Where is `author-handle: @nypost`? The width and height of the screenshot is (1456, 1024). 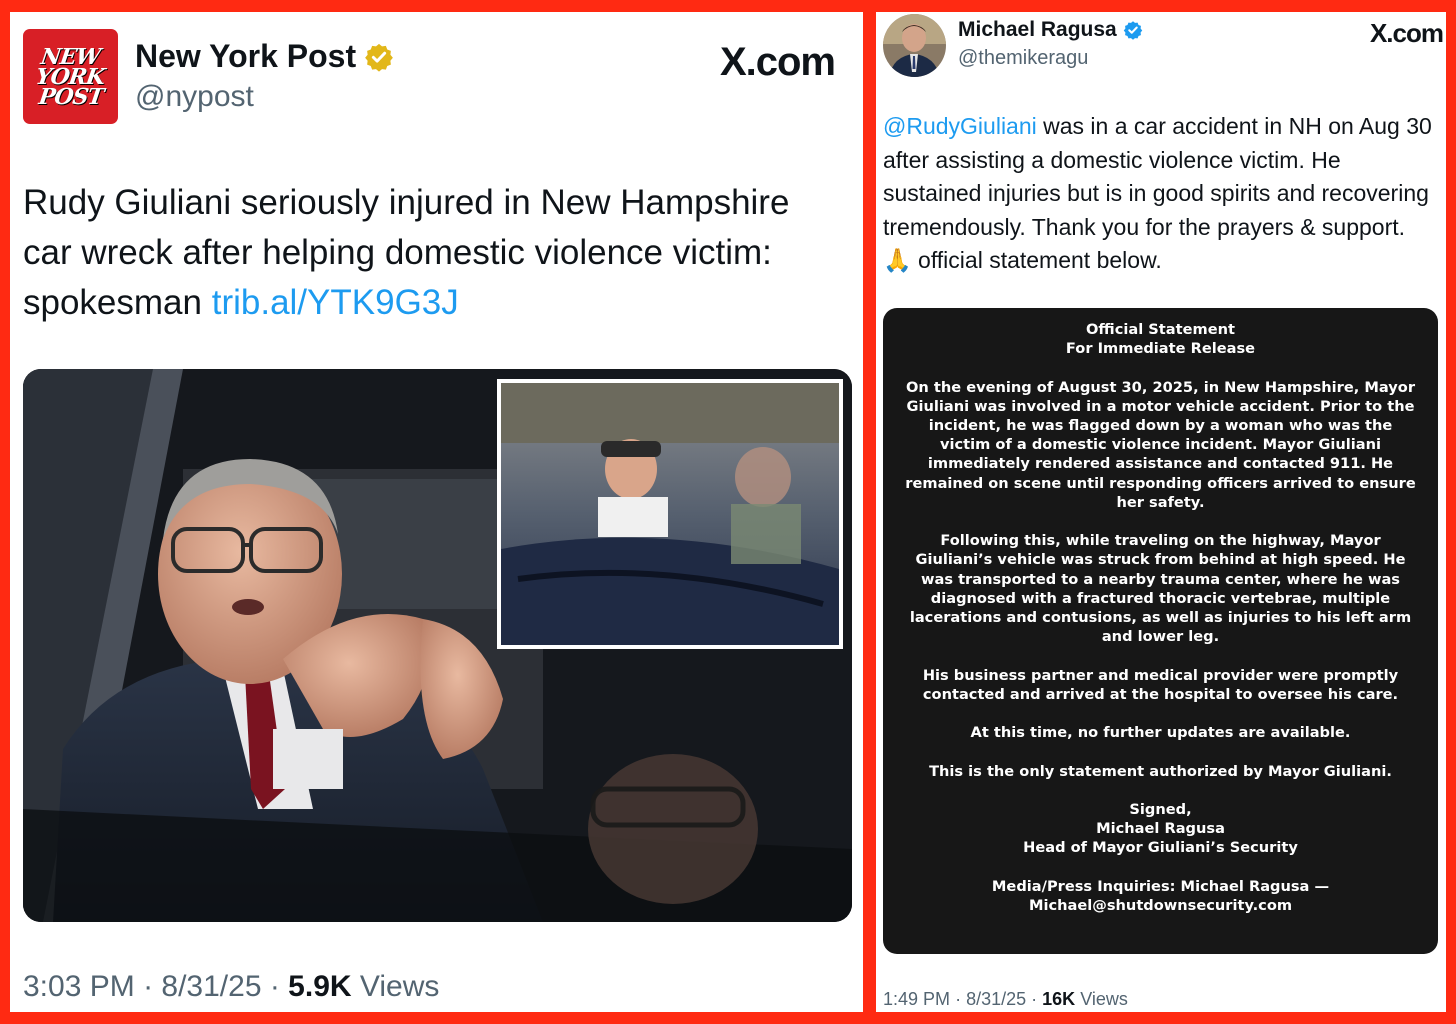
author-handle: @nypost is located at coordinates (194, 97).